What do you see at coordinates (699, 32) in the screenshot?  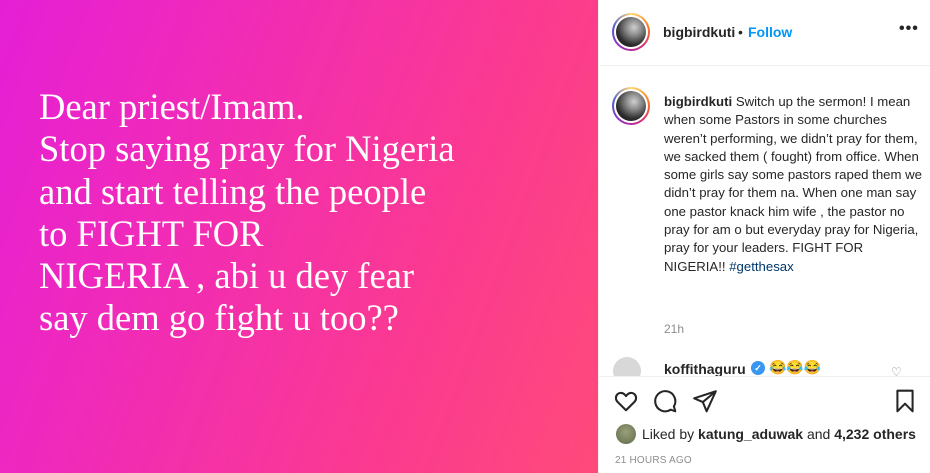 I see `author-username: bigbirdkuti` at bounding box center [699, 32].